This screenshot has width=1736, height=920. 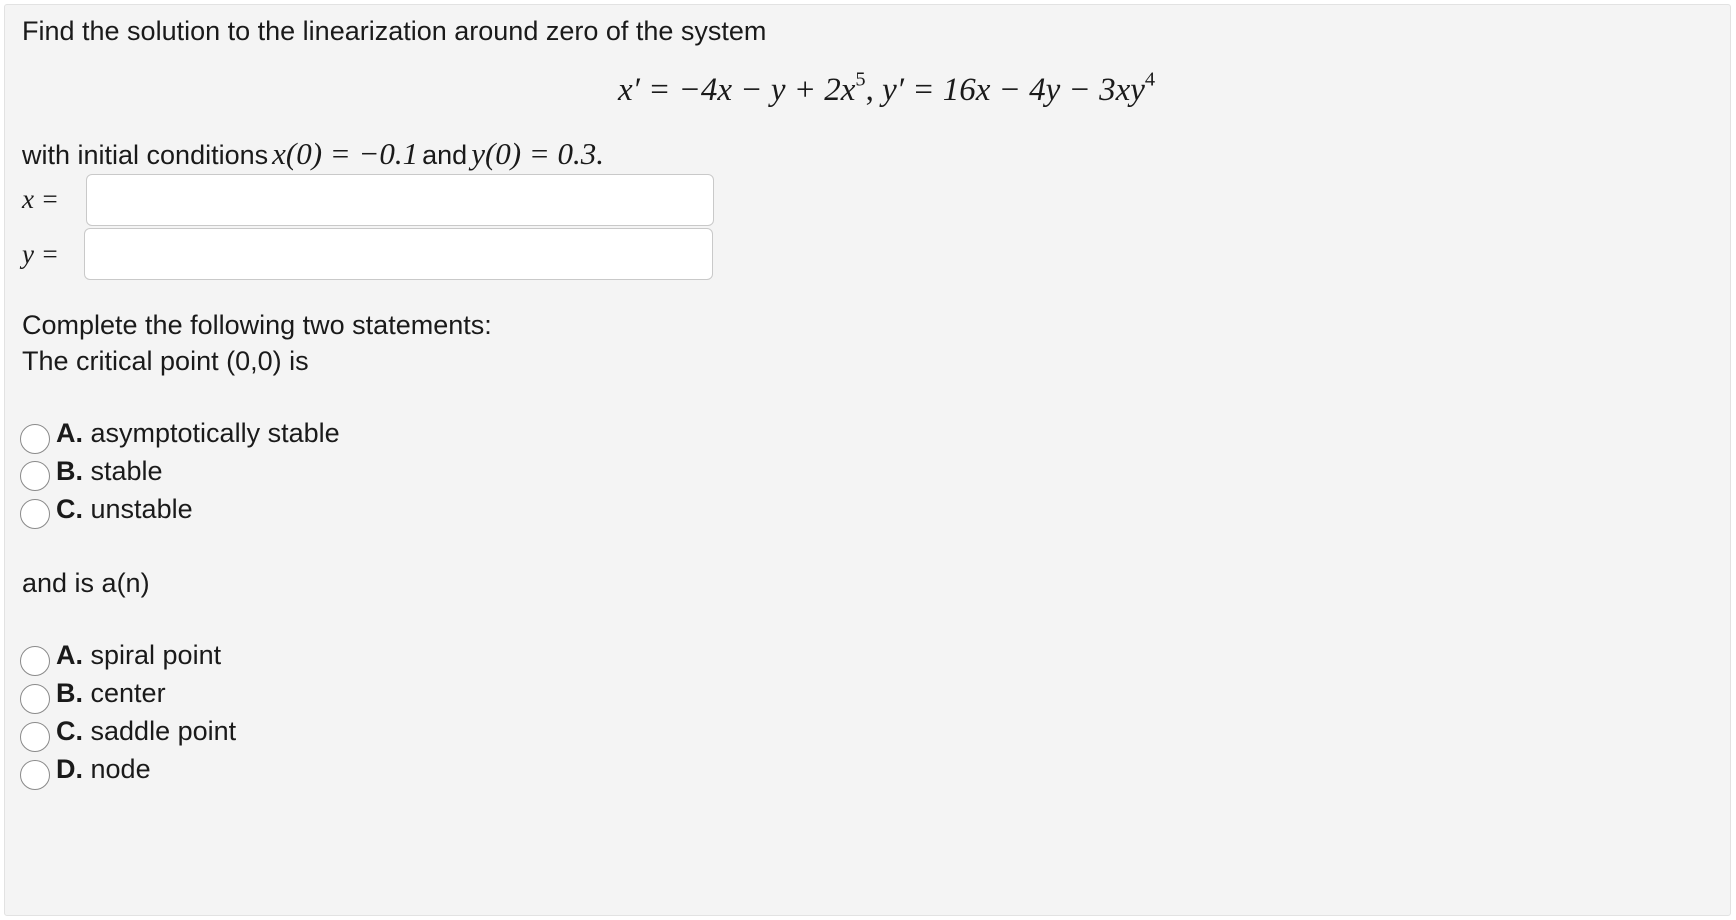 What do you see at coordinates (163, 731) in the screenshot?
I see `option-text: saddle point` at bounding box center [163, 731].